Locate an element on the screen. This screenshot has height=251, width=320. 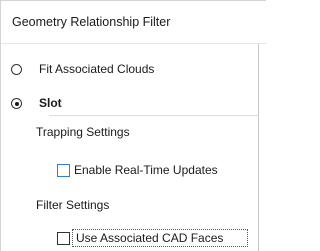
slot-label: Slot is located at coordinates (50, 103).